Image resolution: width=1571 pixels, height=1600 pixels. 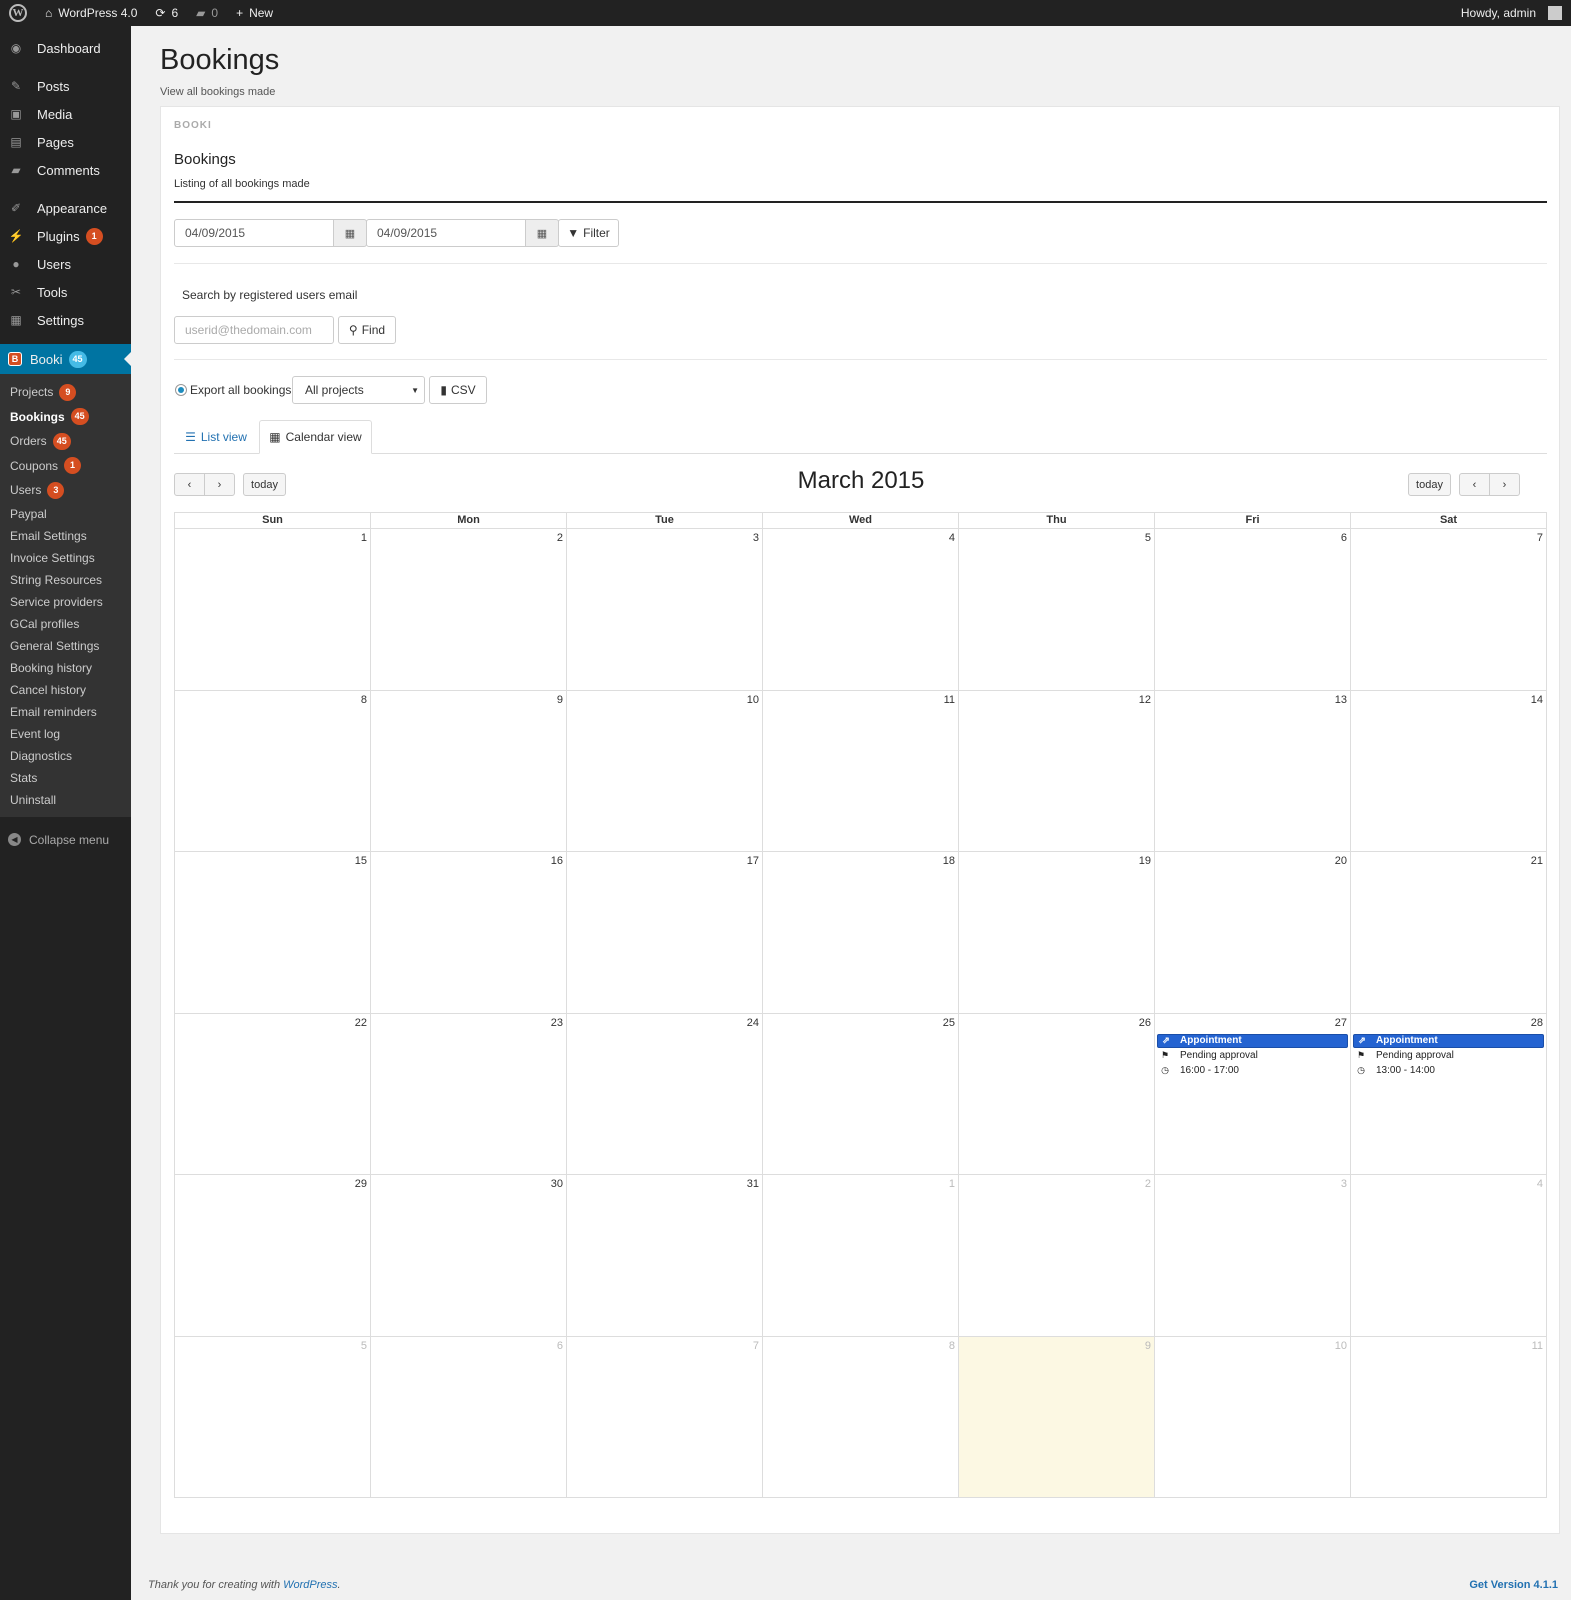 I want to click on submenu-general-settings: General Settings, so click(x=65, y=646).